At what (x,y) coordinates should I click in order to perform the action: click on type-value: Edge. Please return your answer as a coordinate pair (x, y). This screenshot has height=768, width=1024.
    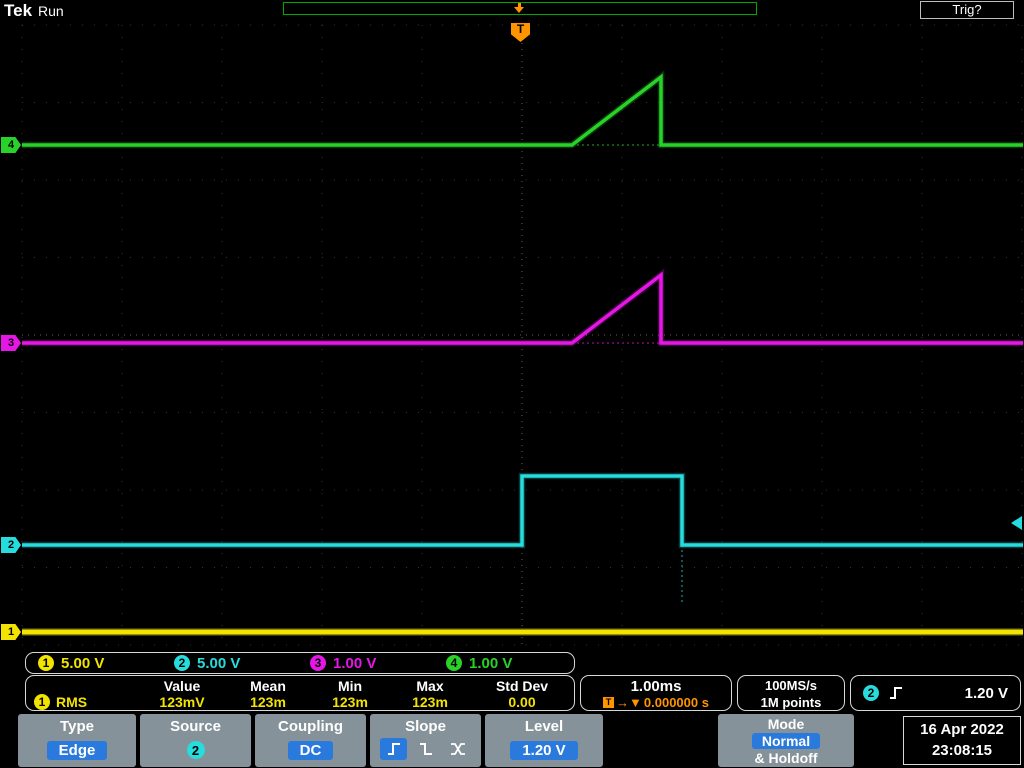
    Looking at the image, I should click on (77, 750).